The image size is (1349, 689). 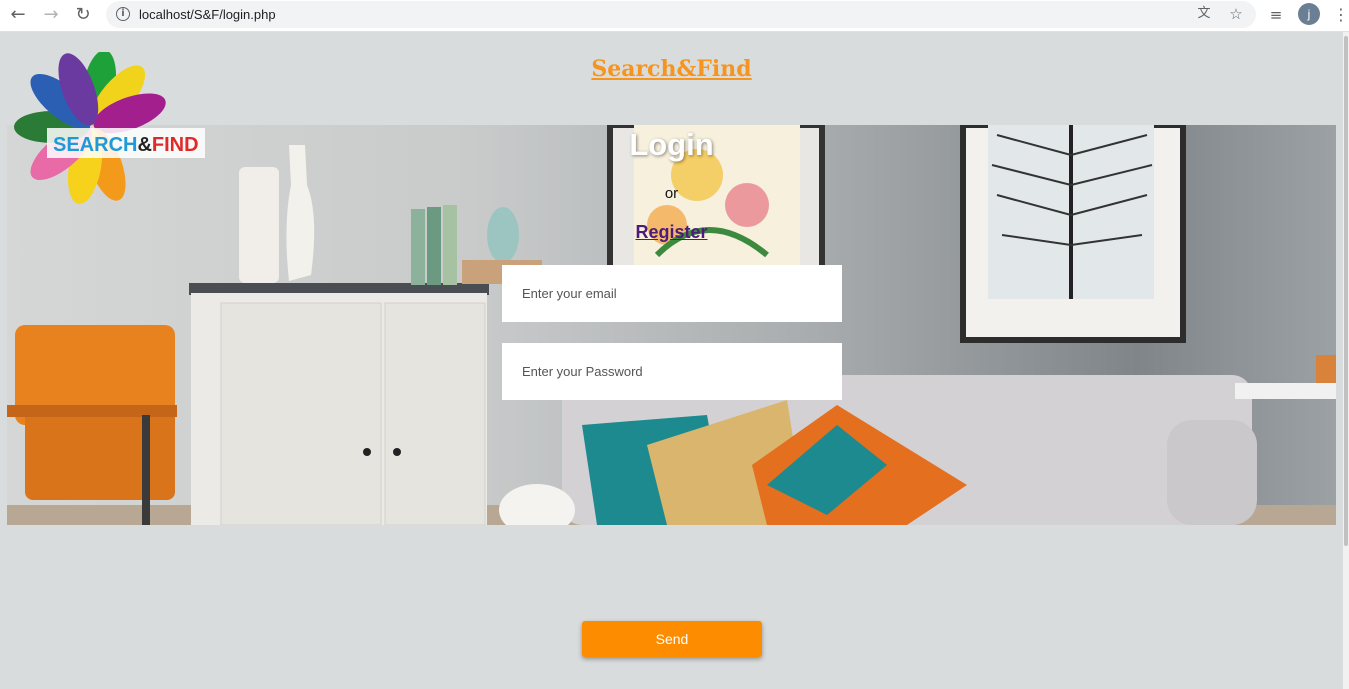 What do you see at coordinates (671, 193) in the screenshot?
I see `or-separator: or` at bounding box center [671, 193].